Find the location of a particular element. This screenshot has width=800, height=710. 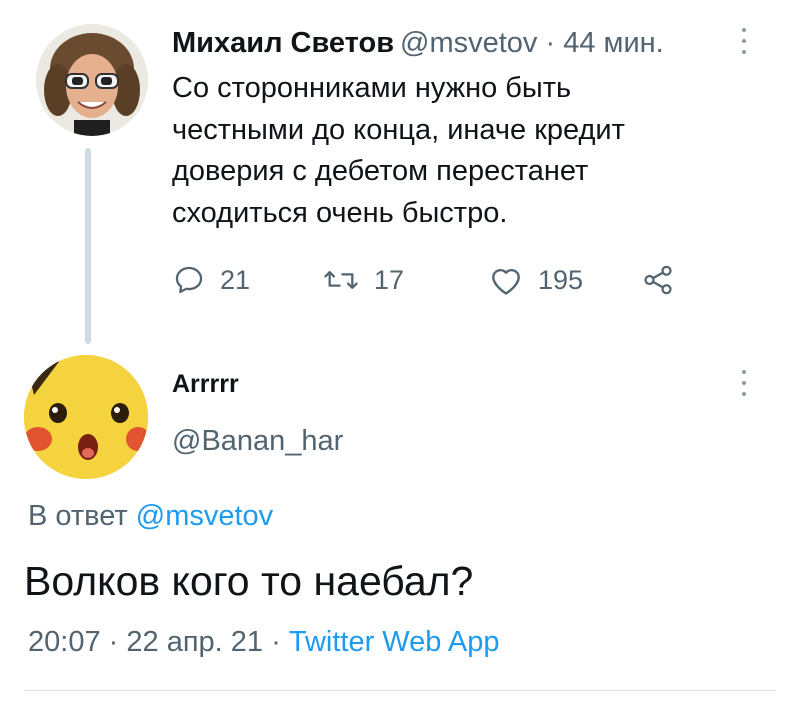

share-button is located at coordinates (658, 280).